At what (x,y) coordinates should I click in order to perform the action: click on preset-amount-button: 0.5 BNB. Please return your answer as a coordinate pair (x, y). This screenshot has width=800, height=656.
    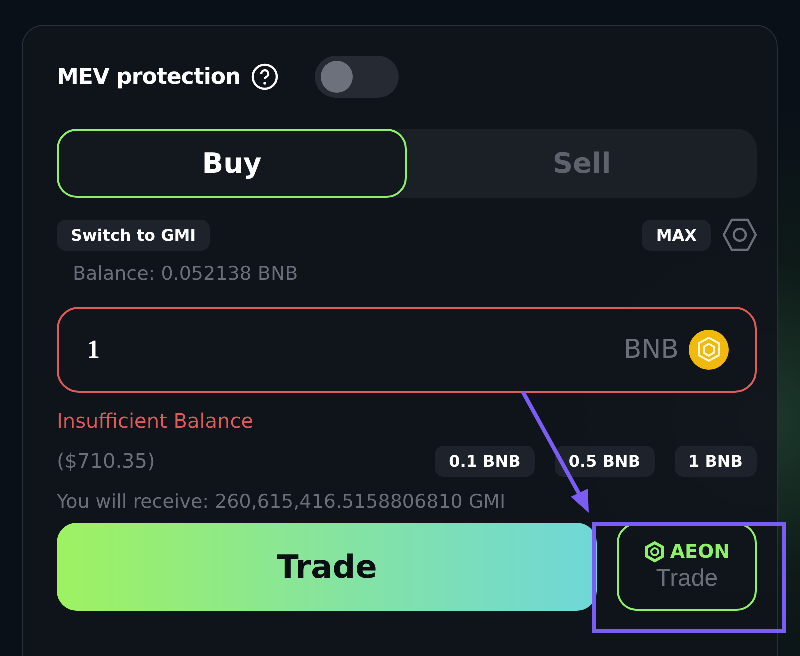
    Looking at the image, I should click on (604, 461).